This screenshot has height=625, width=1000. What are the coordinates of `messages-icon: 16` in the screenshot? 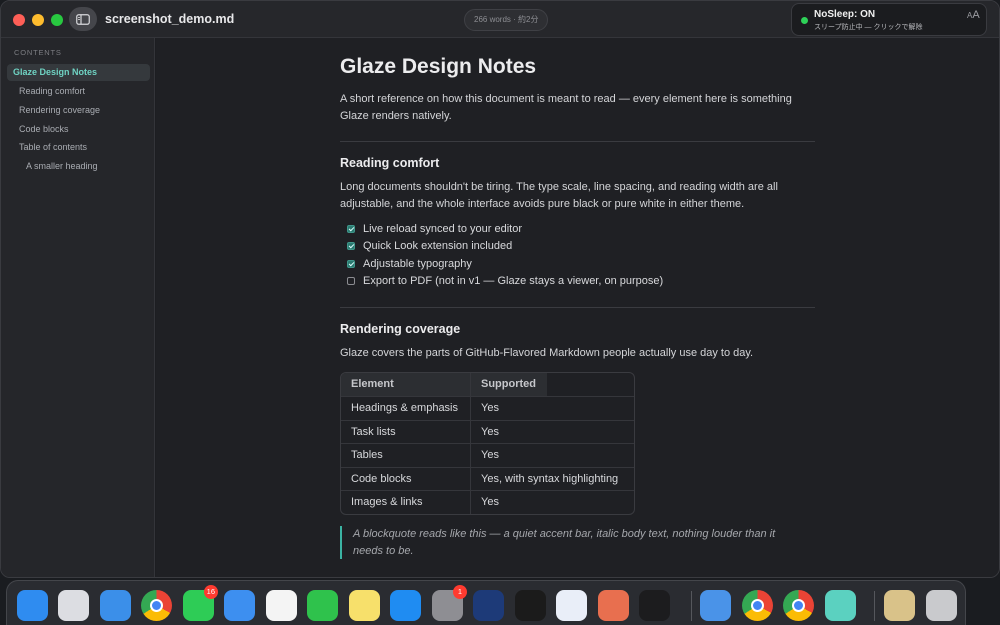 It's located at (200, 603).